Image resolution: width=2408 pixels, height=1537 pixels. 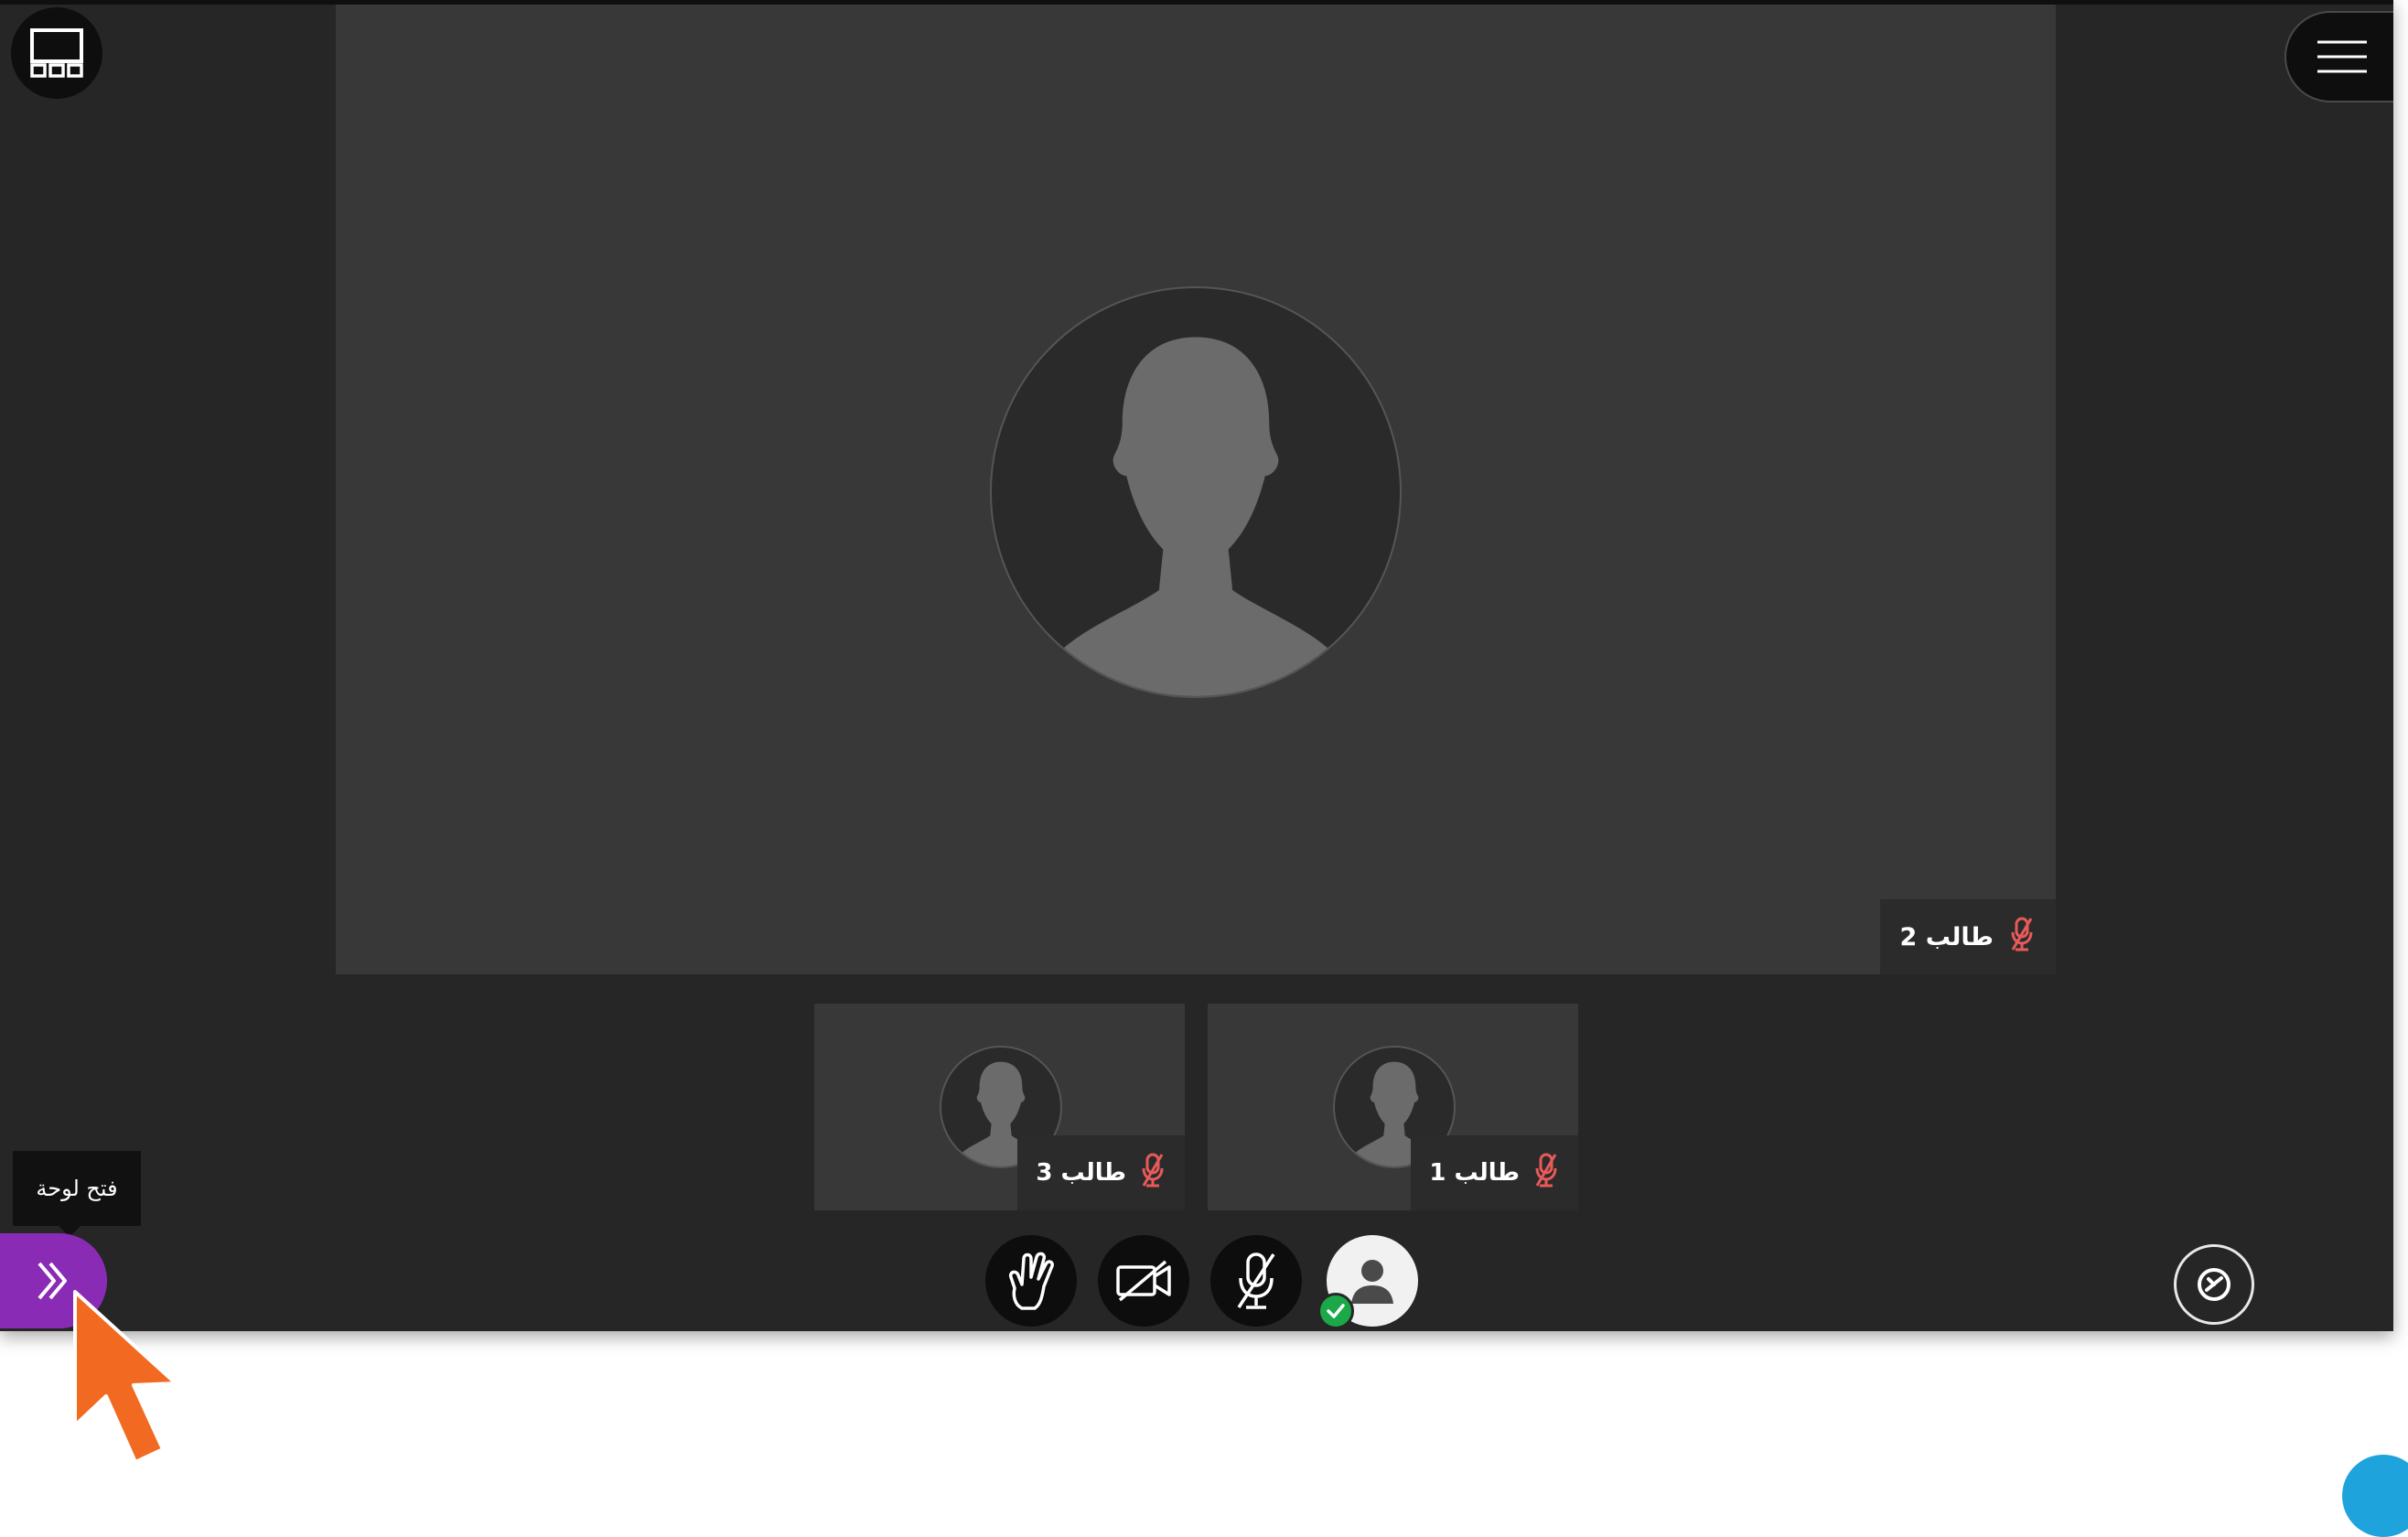 I want to click on camera-toggle-button, so click(x=1143, y=1281).